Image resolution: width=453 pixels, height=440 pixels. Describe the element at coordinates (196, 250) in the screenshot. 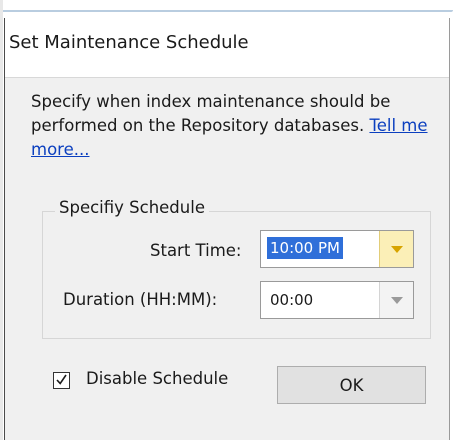

I see `start-time-label: Start Time:` at that location.